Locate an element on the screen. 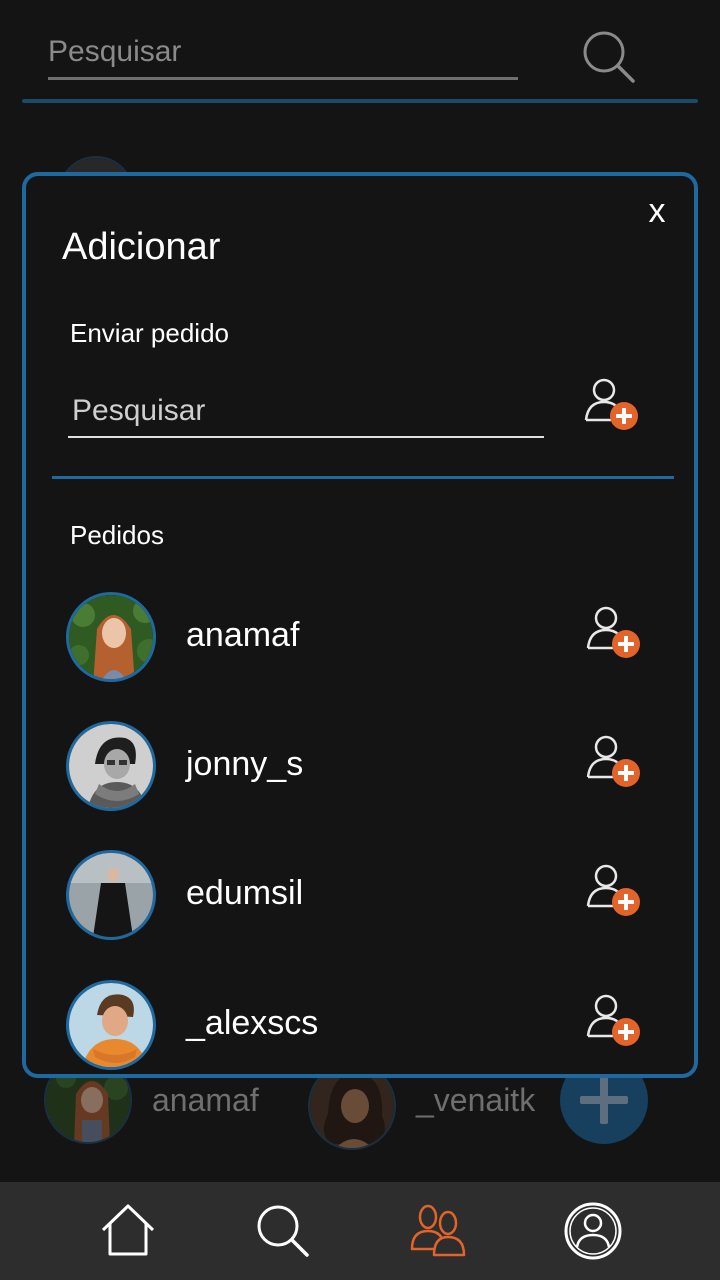 Image resolution: width=720 pixels, height=1280 pixels. bottom-navigation is located at coordinates (360, 1231).